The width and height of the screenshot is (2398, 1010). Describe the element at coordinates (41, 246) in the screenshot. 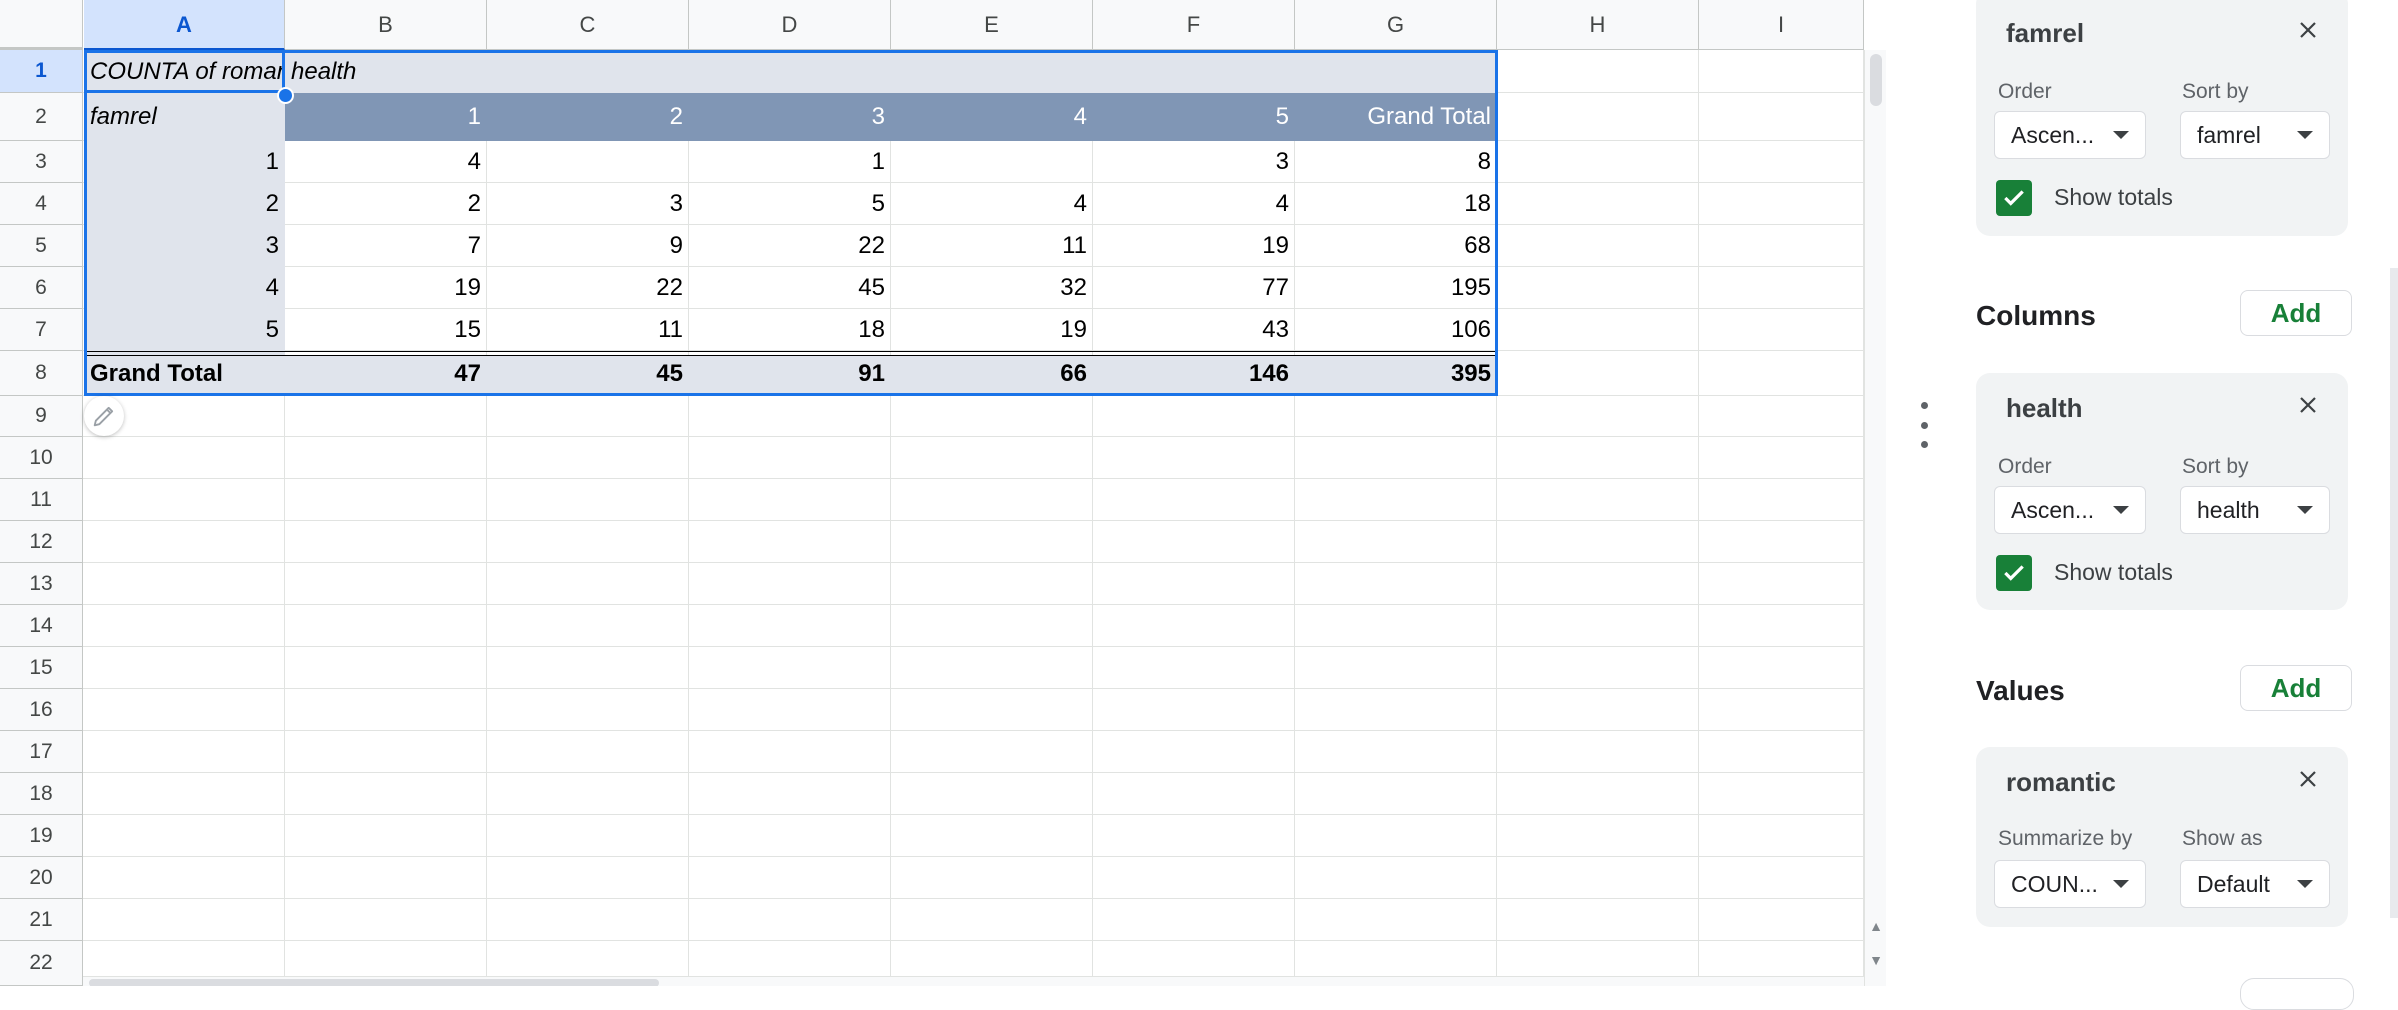

I see `row-header-5: 5` at that location.